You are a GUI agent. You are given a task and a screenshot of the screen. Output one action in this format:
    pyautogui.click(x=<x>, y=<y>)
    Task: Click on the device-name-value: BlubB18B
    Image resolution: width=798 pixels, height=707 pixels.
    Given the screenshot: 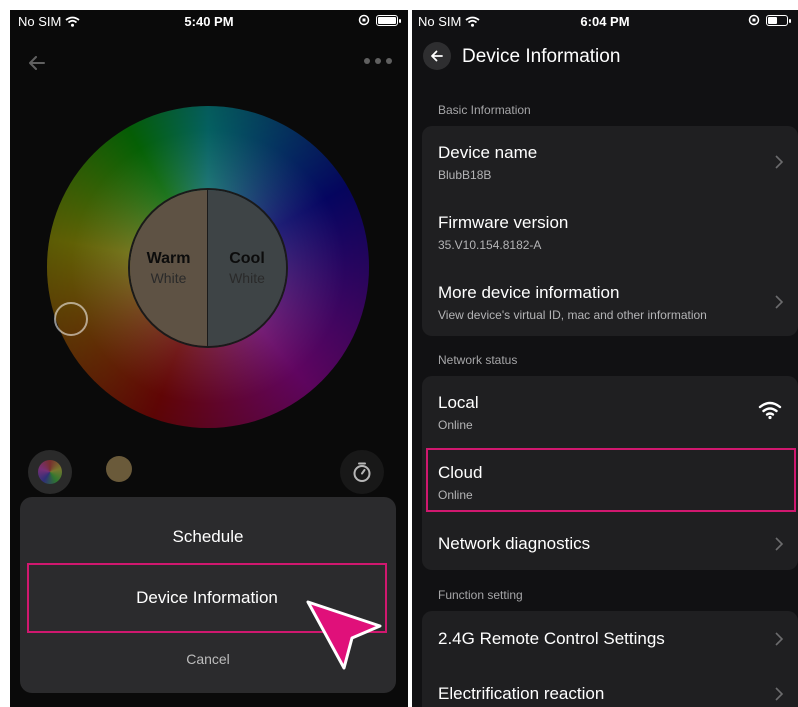 What is the action you would take?
    pyautogui.click(x=465, y=175)
    